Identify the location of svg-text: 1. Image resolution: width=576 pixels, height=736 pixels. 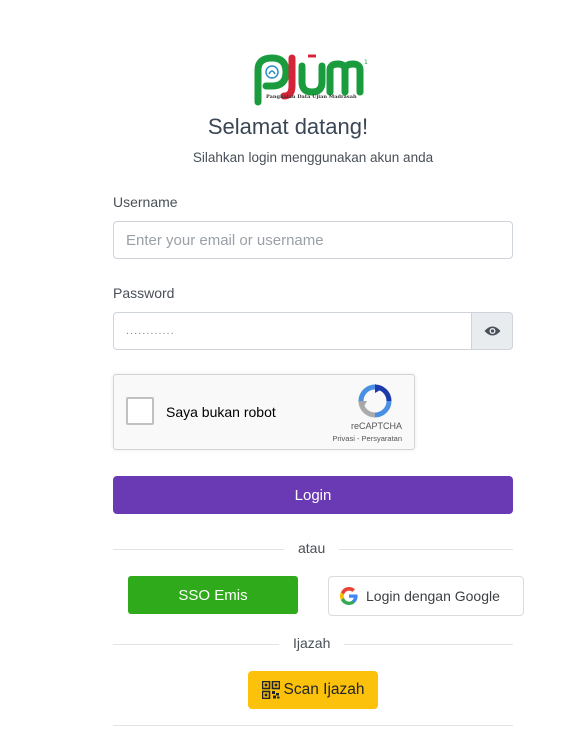
(366, 62).